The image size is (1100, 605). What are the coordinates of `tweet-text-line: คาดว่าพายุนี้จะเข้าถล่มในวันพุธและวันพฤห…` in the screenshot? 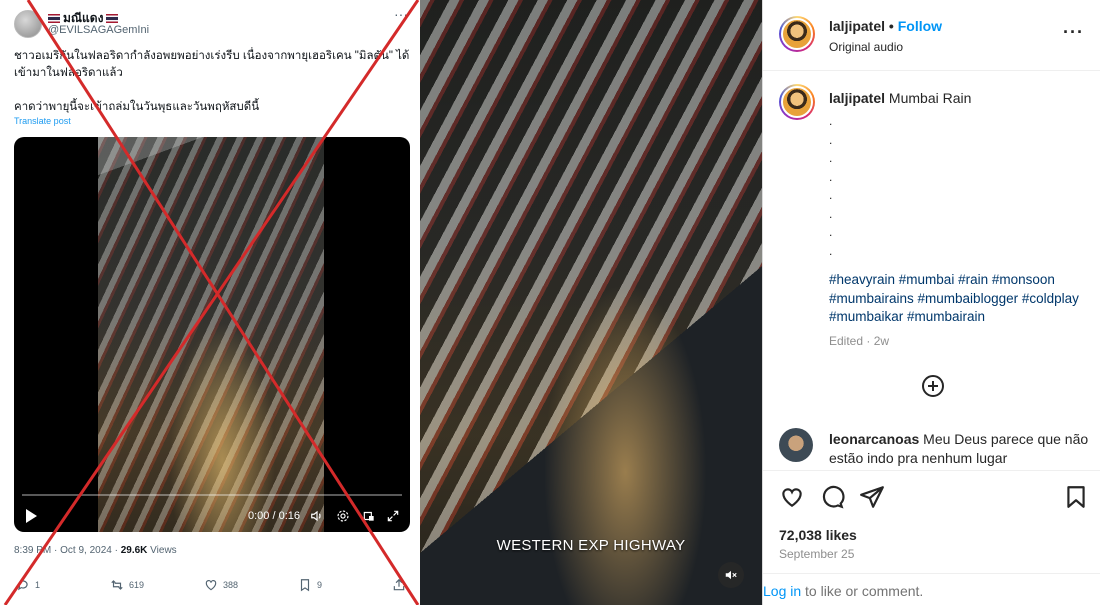 It's located at (137, 107).